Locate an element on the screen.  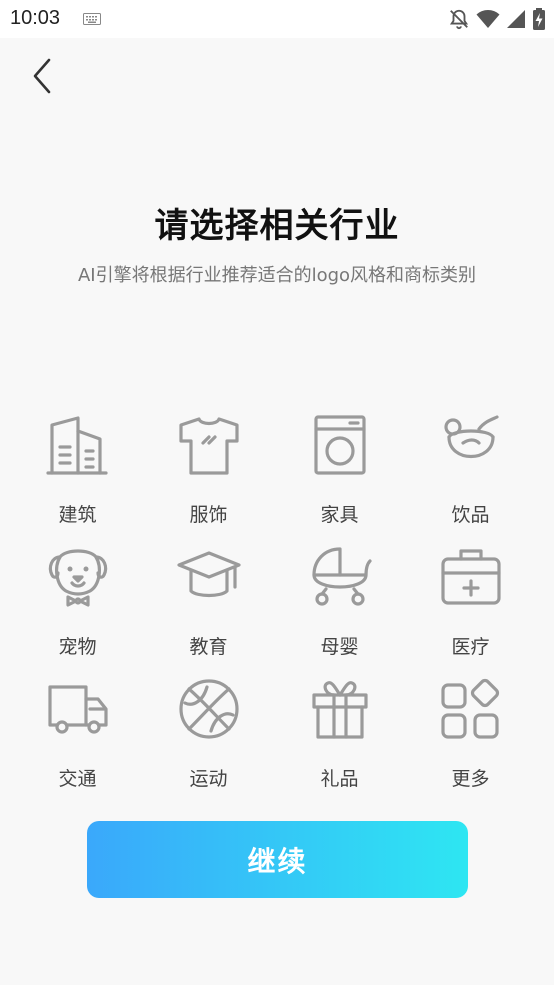
back-button is located at coordinates (42, 76).